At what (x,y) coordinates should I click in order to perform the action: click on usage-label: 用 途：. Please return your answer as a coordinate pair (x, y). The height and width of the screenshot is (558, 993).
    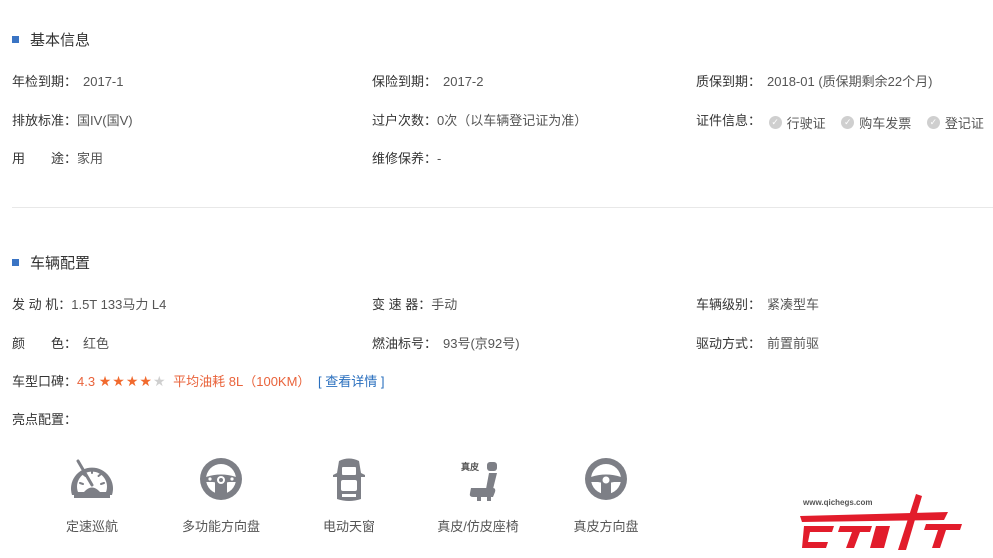
    Looking at the image, I should click on (45, 158).